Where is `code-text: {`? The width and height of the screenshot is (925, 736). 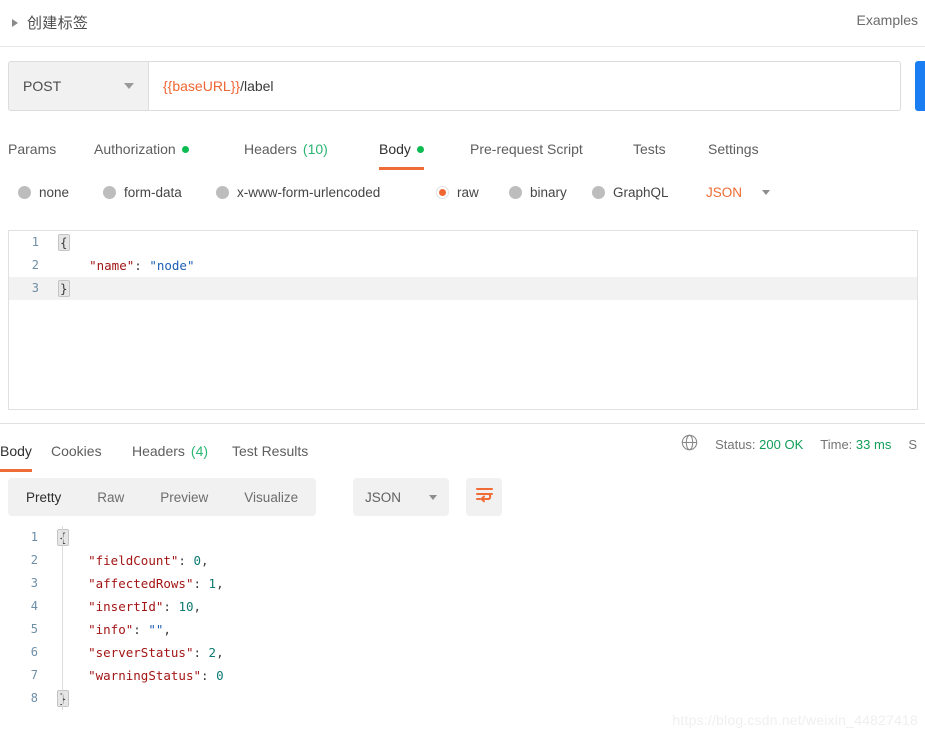 code-text: { is located at coordinates (486, 242).